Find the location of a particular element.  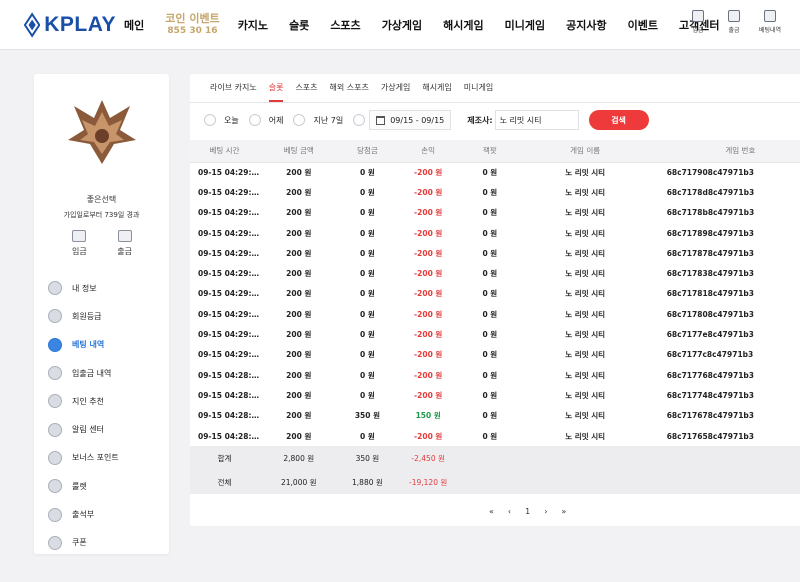

menu-my-info: 내 정보 is located at coordinates (105, 288).